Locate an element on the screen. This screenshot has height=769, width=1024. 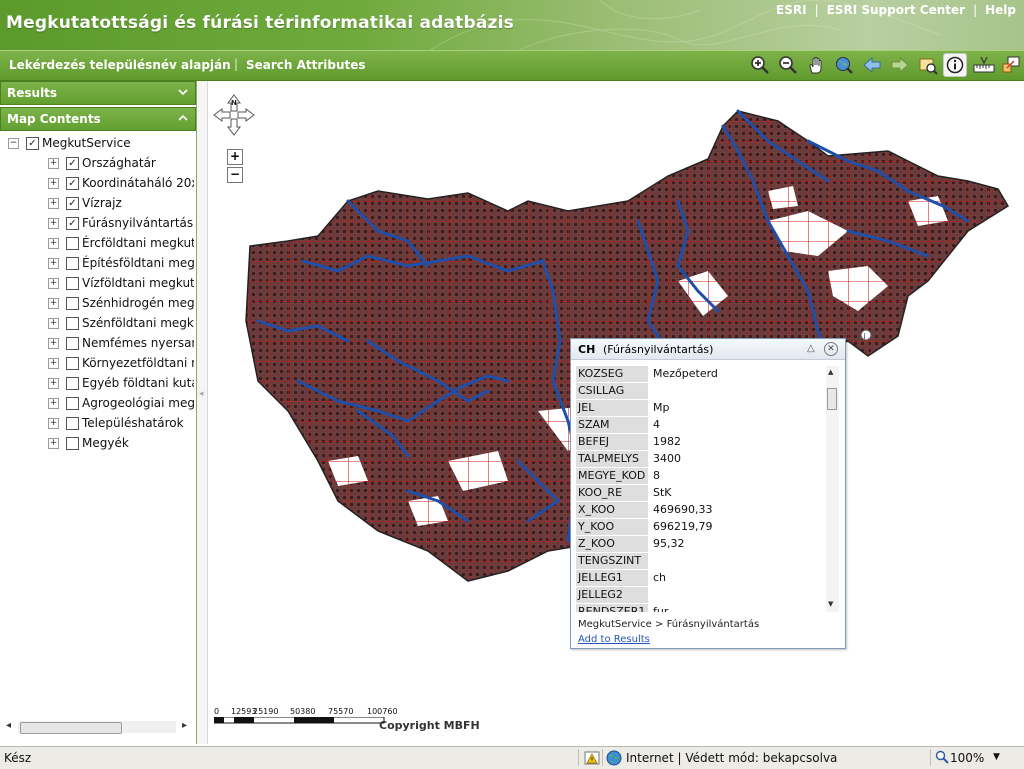
popup-header: CH (Fúrásnyilvántartás) △ ✕ is located at coordinates (708, 349).